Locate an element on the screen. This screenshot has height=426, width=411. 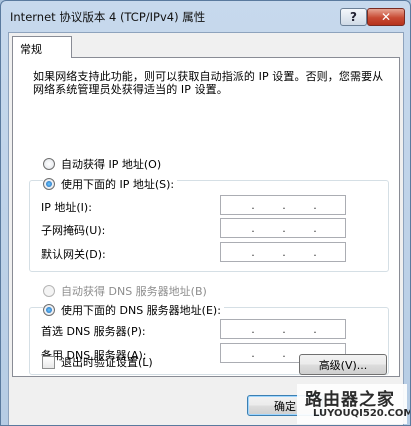
dns-auto-radio is located at coordinates (49, 291).